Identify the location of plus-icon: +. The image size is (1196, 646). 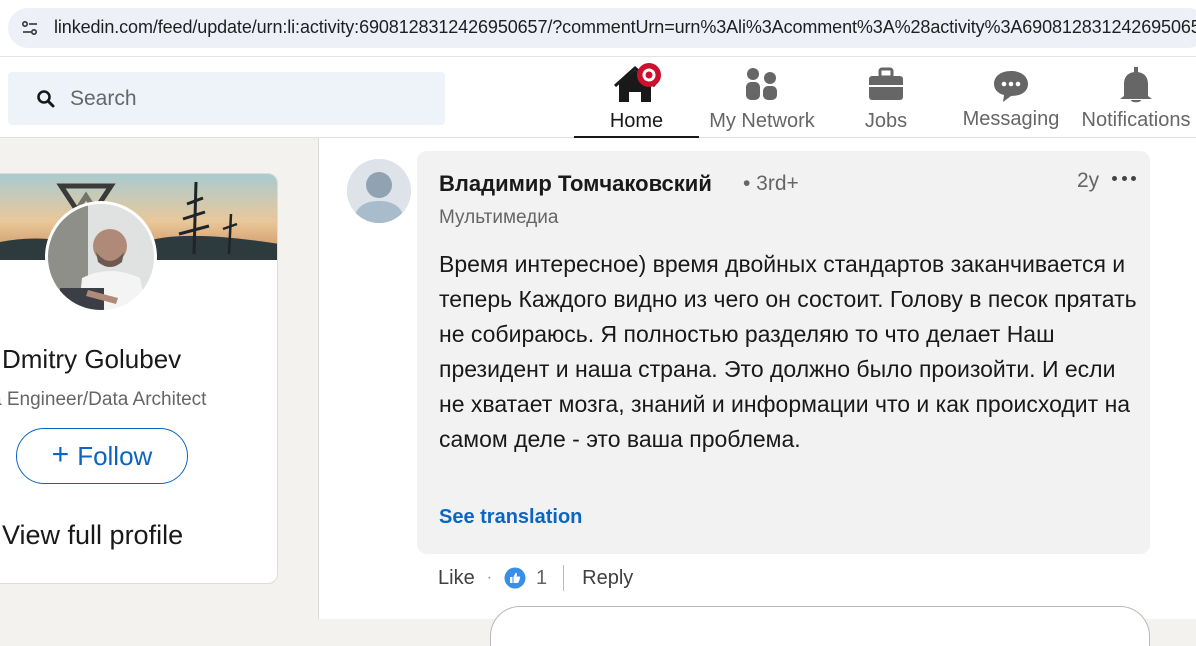
(60, 454).